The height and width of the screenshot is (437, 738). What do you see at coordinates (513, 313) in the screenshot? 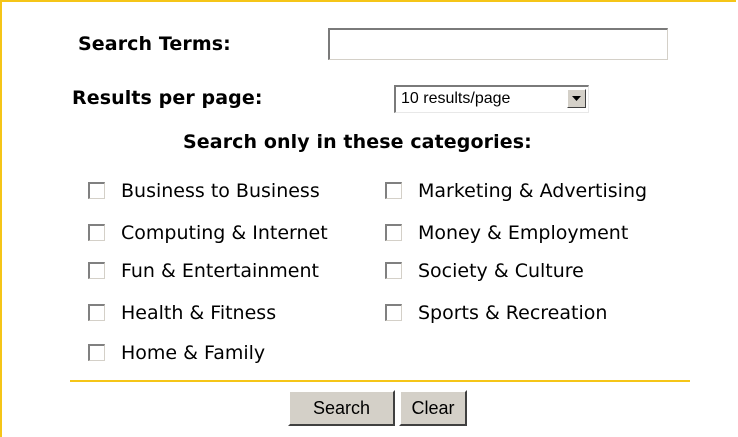
I see `category-label: Sports & Recreation` at bounding box center [513, 313].